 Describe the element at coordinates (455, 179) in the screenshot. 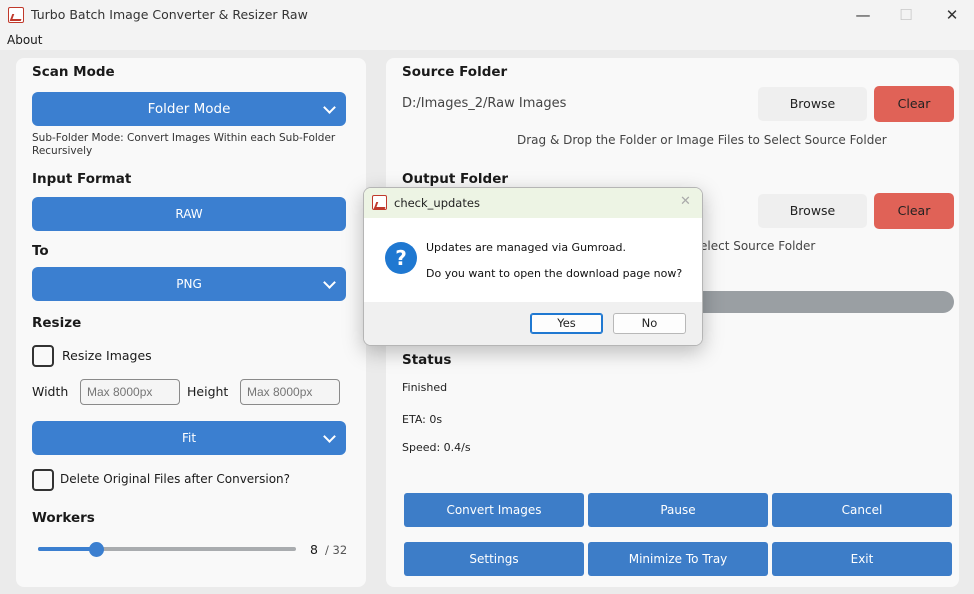

I see `output-folder-title: Output Folder` at that location.